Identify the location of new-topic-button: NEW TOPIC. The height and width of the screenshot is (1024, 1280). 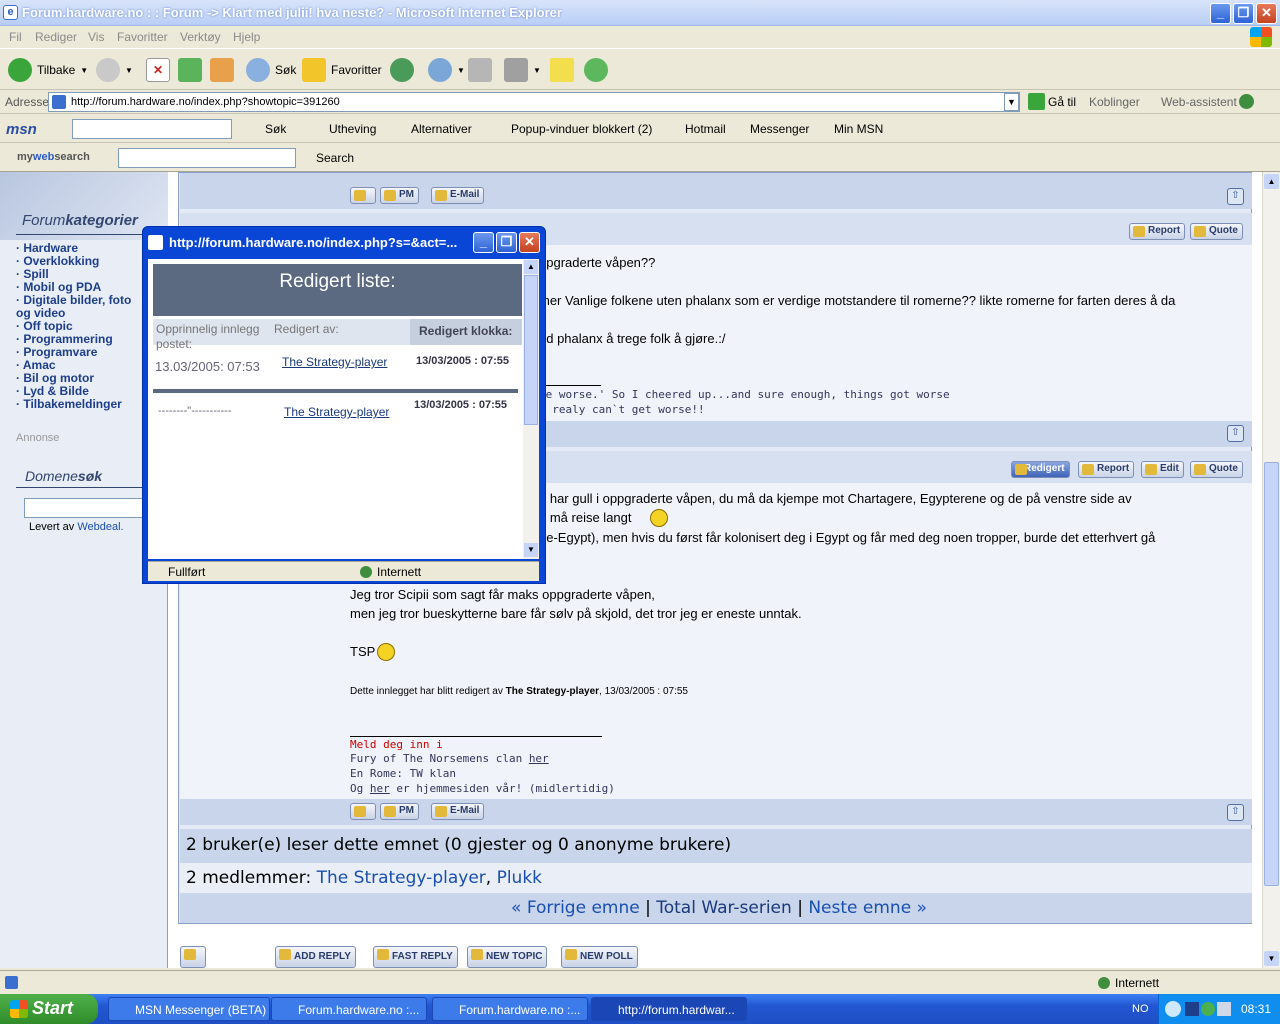
(507, 957).